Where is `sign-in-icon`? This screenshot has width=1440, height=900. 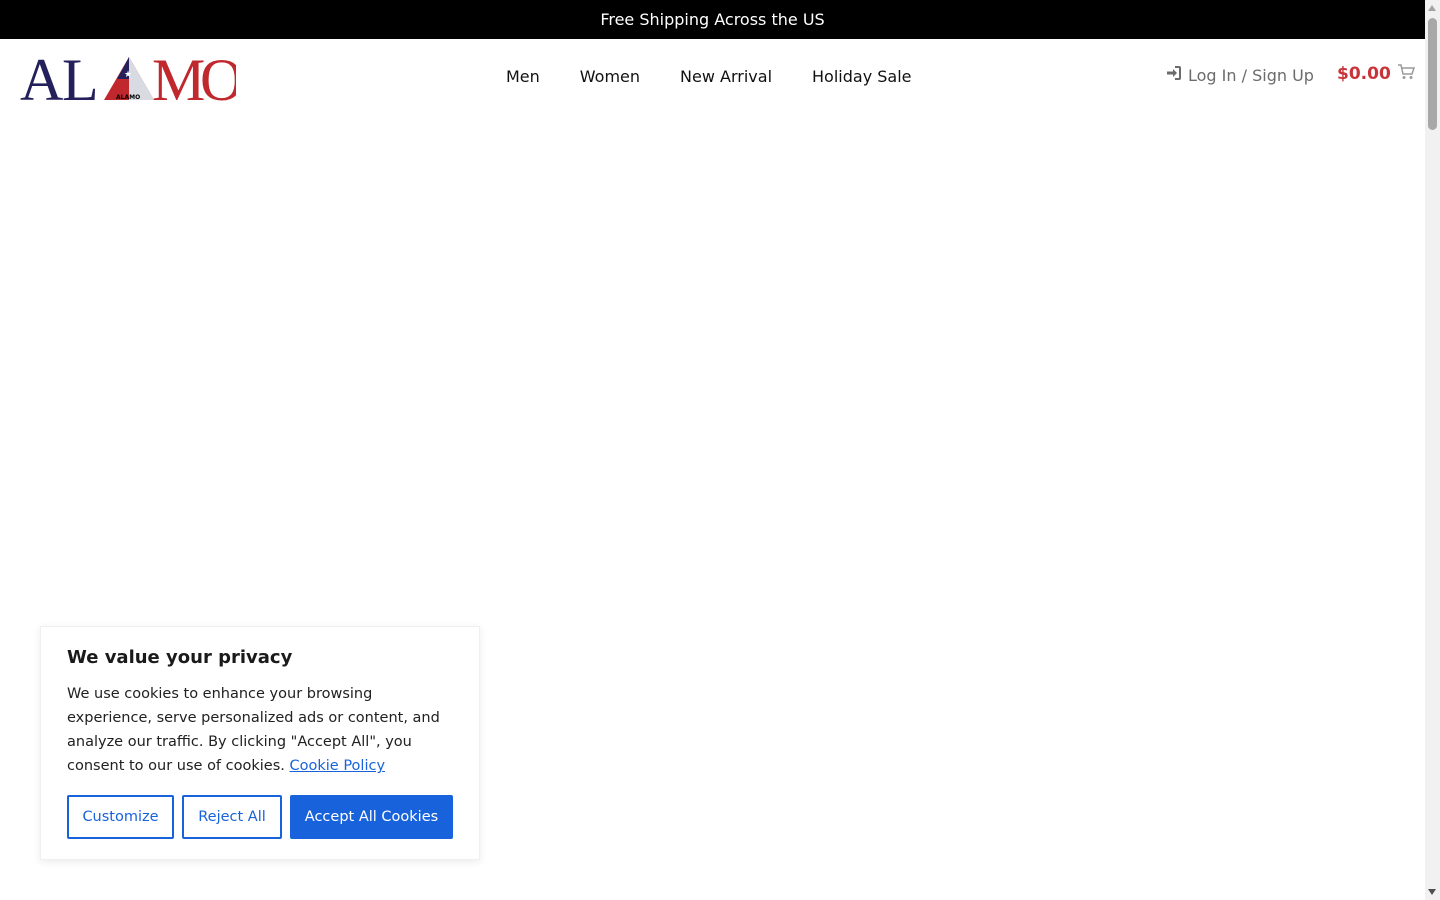 sign-in-icon is located at coordinates (1174, 75).